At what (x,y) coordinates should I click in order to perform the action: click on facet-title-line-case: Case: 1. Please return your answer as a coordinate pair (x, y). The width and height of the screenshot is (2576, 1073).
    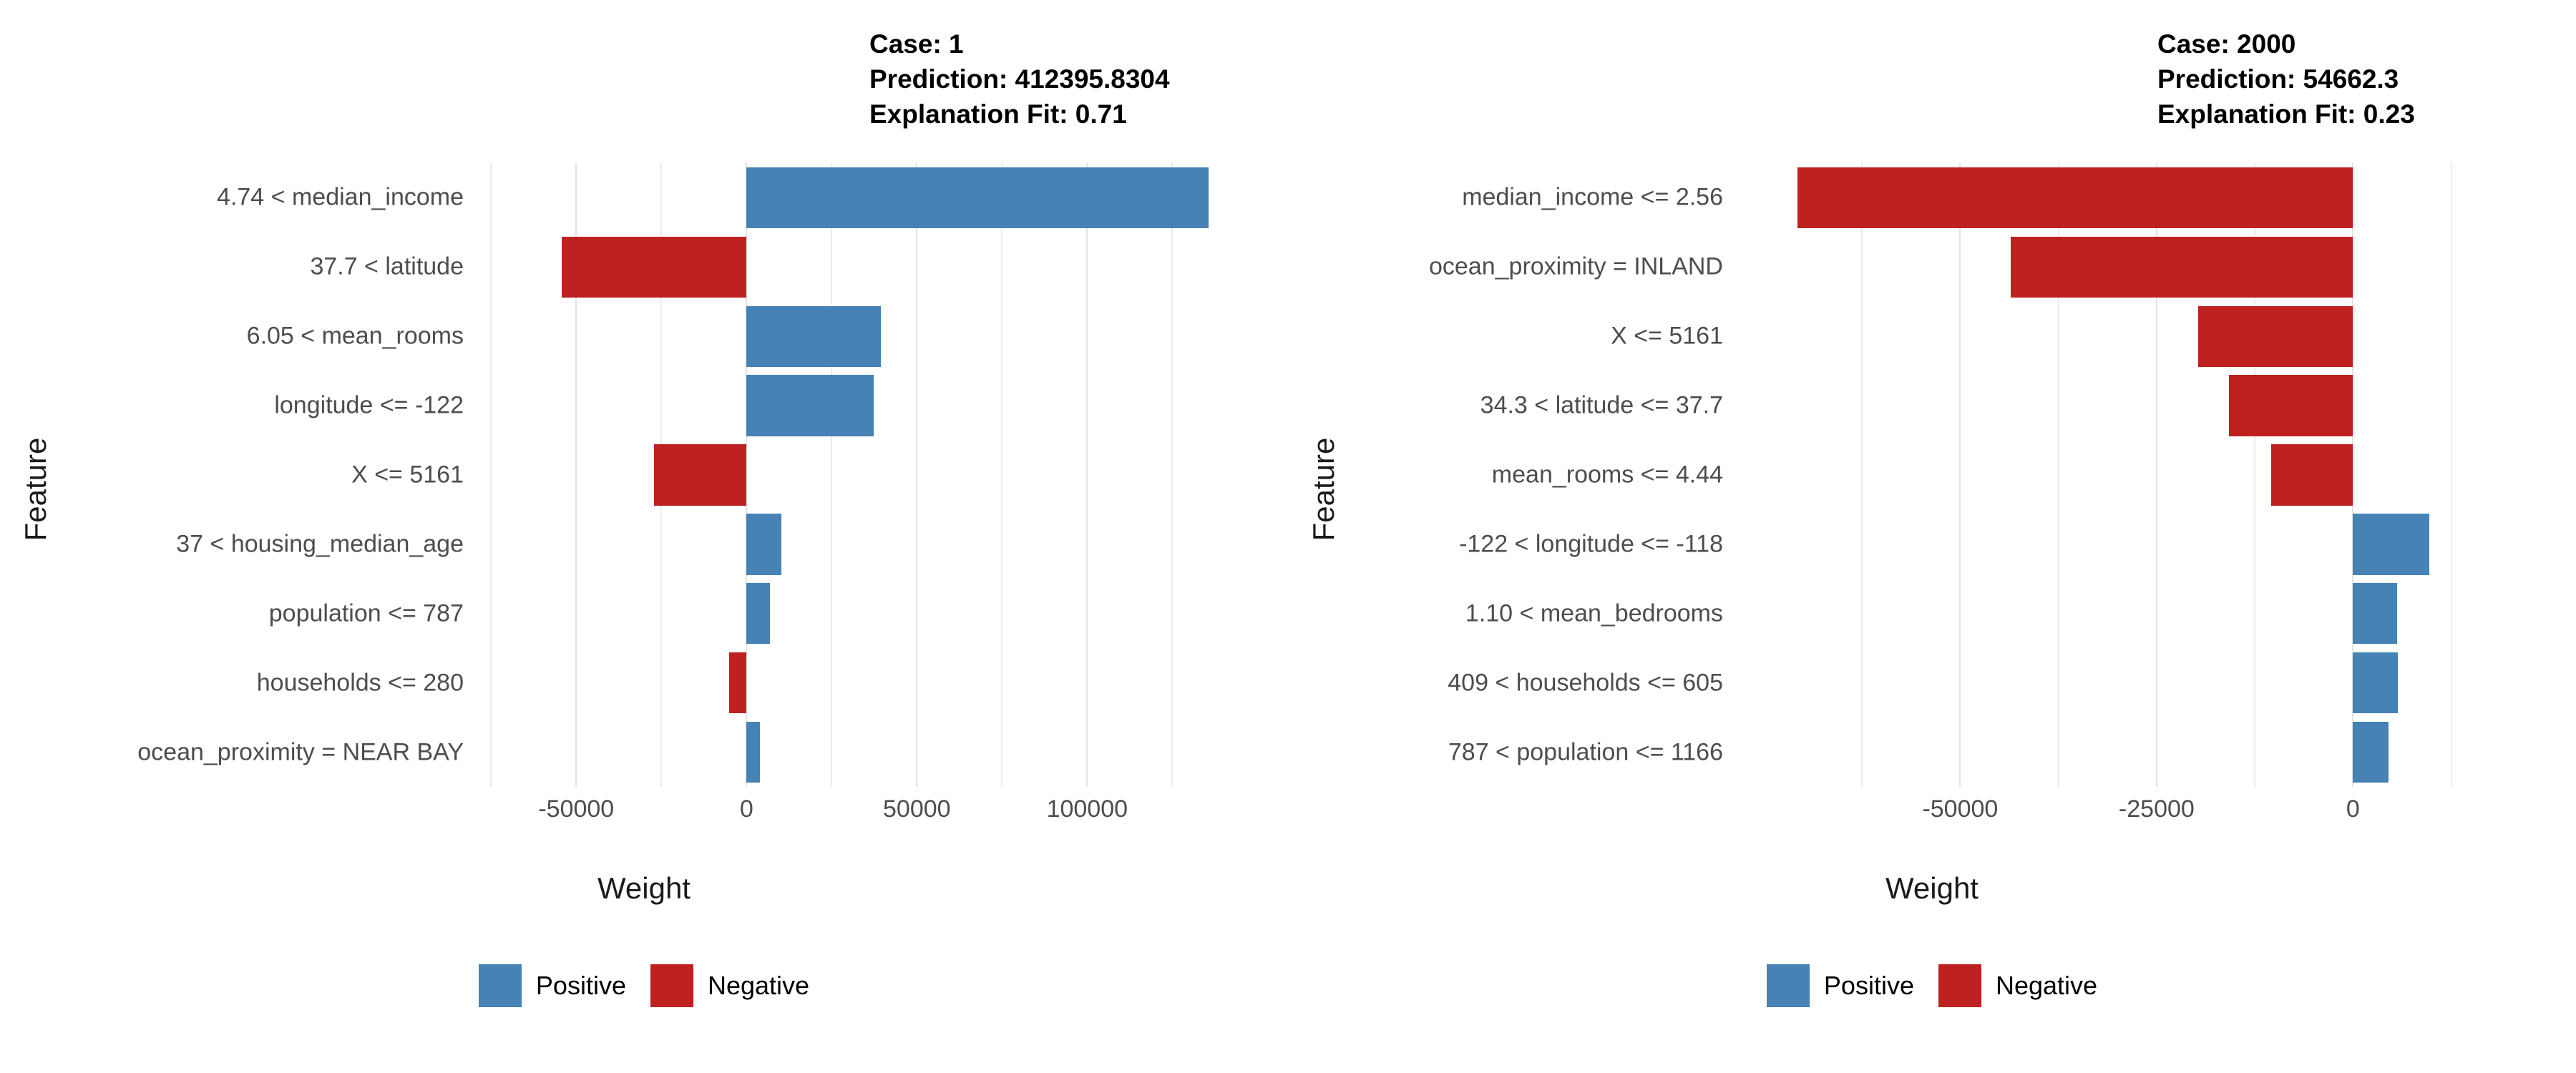
    Looking at the image, I should click on (916, 44).